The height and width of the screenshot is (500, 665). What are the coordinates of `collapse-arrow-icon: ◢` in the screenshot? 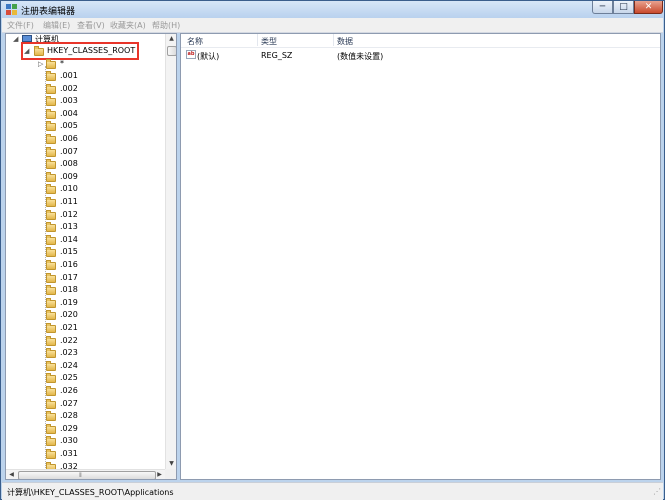 It's located at (15, 39).